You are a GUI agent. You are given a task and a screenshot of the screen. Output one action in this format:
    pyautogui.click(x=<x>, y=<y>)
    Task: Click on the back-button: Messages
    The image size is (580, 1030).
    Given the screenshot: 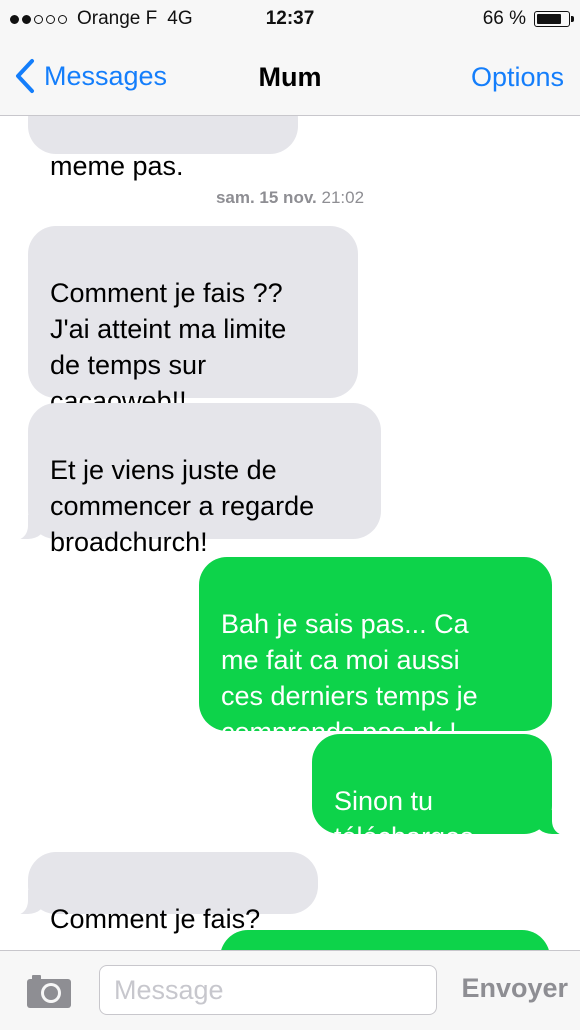 What is the action you would take?
    pyautogui.click(x=90, y=76)
    